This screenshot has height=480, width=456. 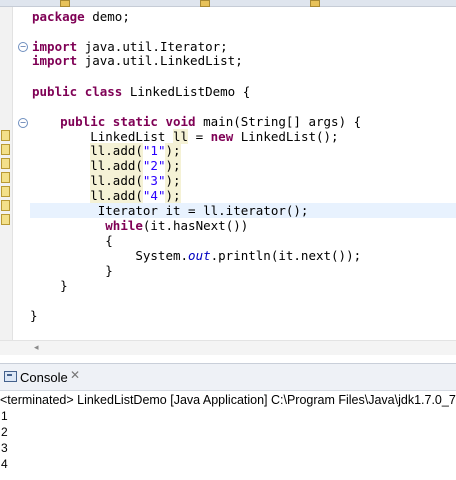 I want to click on console-output-line: 1, so click(x=4, y=416).